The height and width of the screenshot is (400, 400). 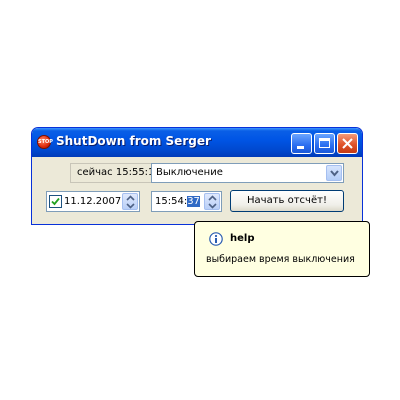 What do you see at coordinates (193, 201) in the screenshot?
I see `time-seconds-selected: 37` at bounding box center [193, 201].